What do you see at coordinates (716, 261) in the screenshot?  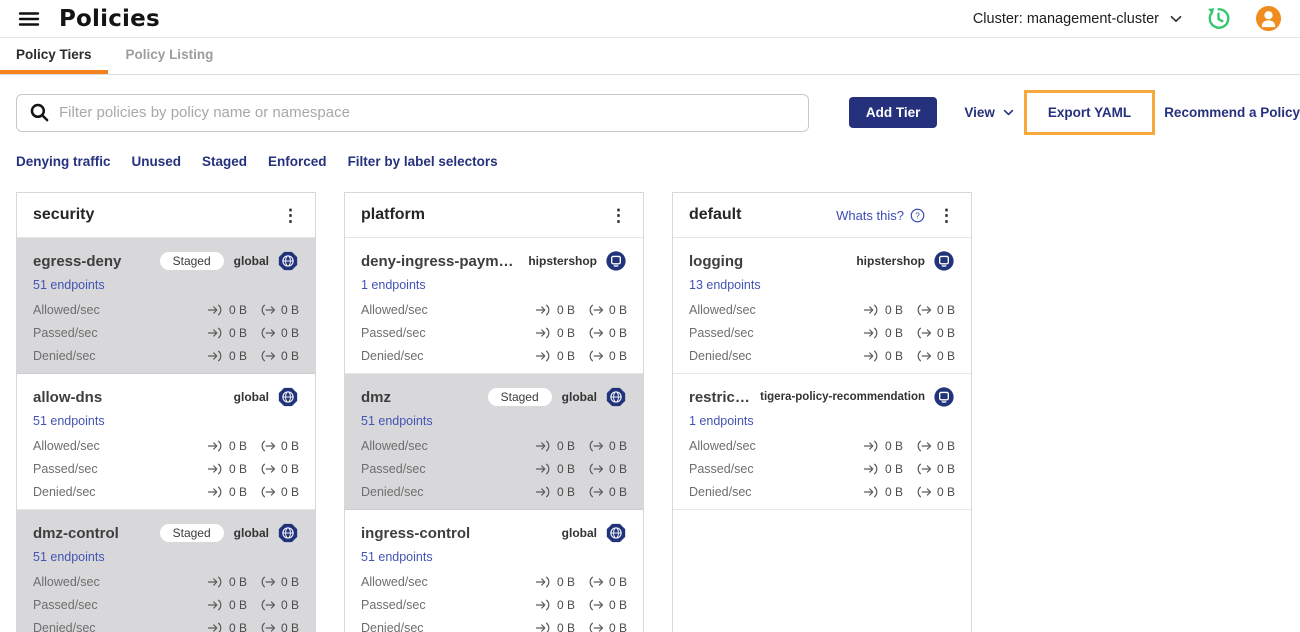 I see `policy-name: logging` at bounding box center [716, 261].